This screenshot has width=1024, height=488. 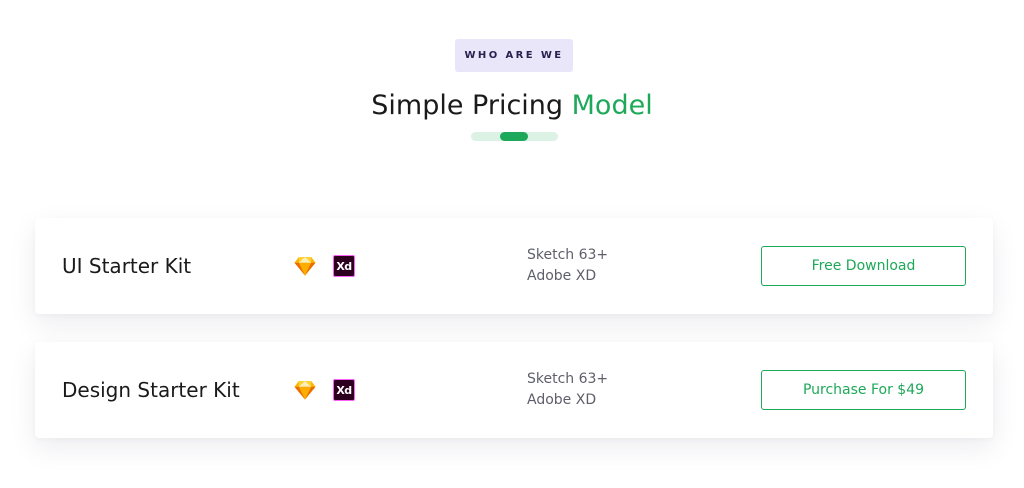 What do you see at coordinates (514, 136) in the screenshot?
I see `title-divider-indicator` at bounding box center [514, 136].